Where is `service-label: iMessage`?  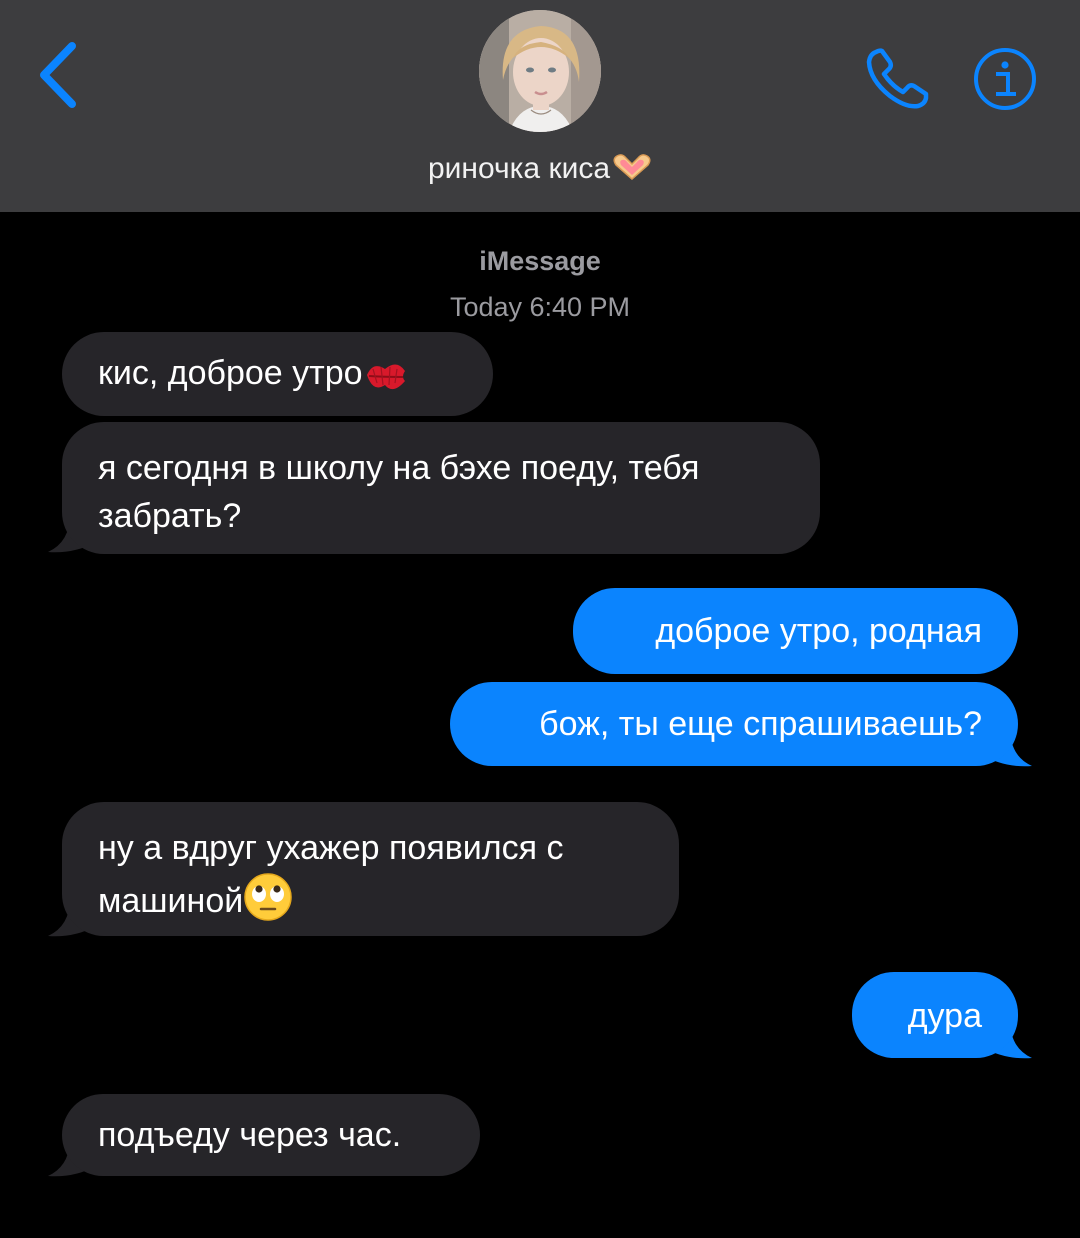
service-label: iMessage is located at coordinates (540, 261).